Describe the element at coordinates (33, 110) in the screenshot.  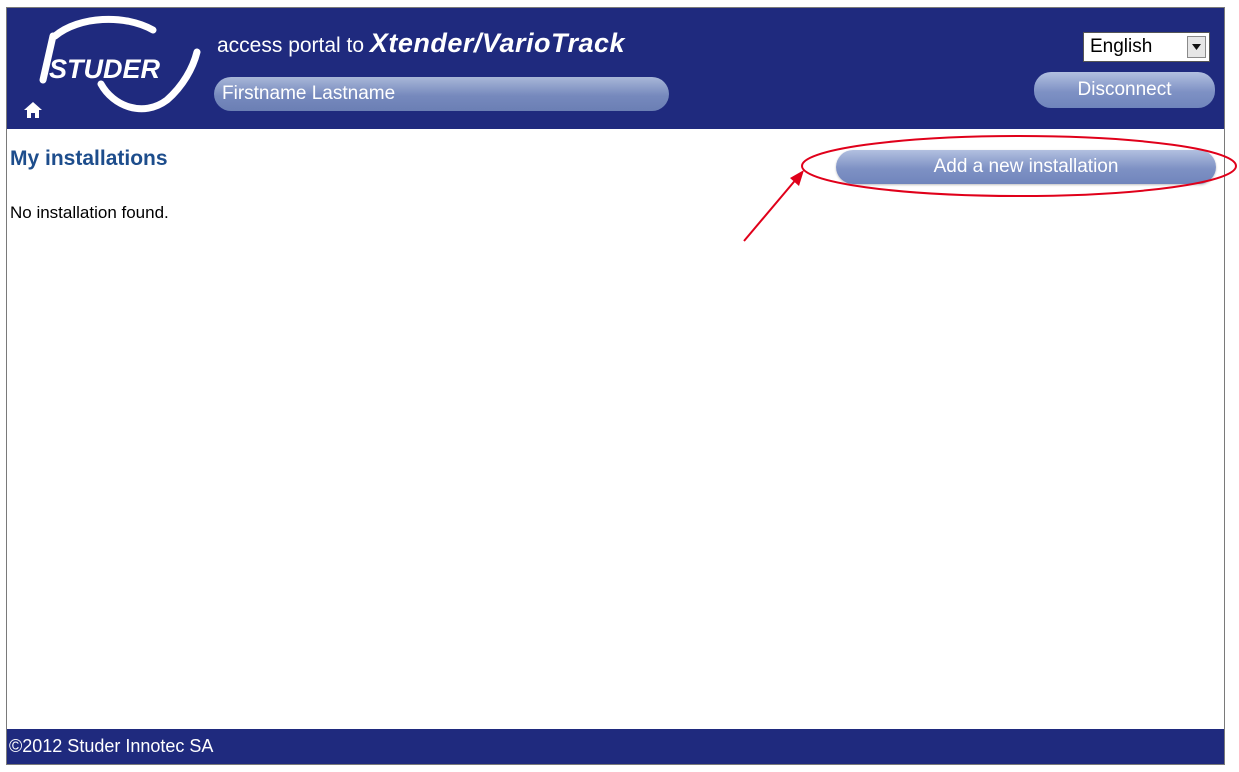
I see `home-icon` at that location.